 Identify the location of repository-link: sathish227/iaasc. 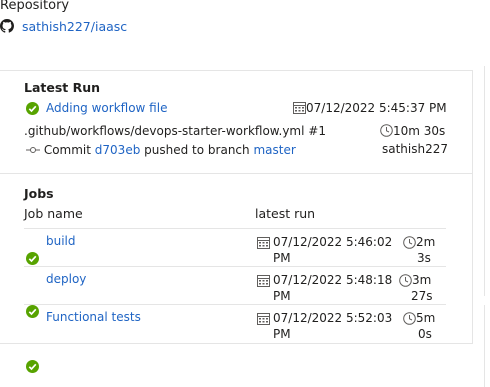
(74, 26).